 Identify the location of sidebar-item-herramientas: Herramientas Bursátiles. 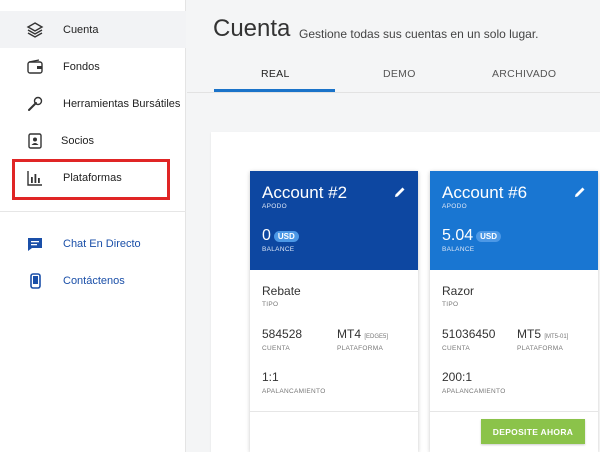
(93, 103).